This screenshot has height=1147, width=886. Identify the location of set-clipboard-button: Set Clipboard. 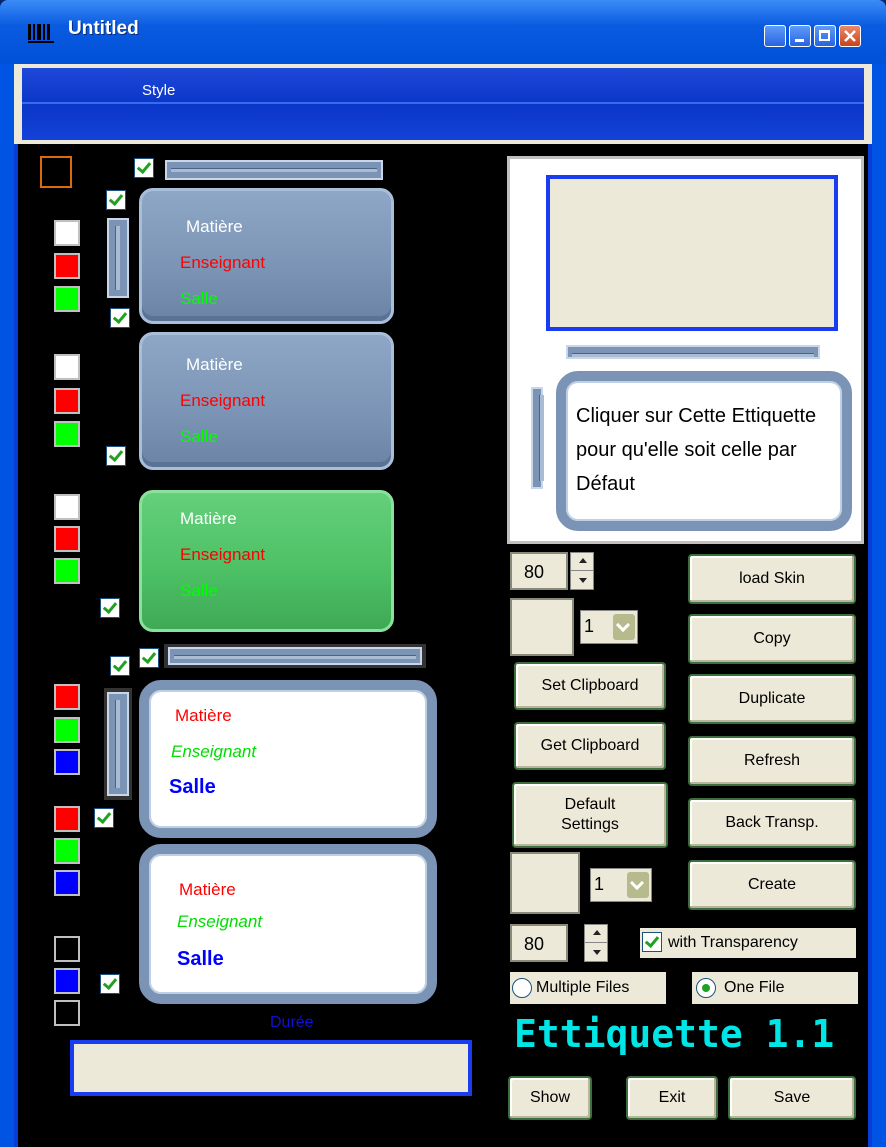
(590, 686).